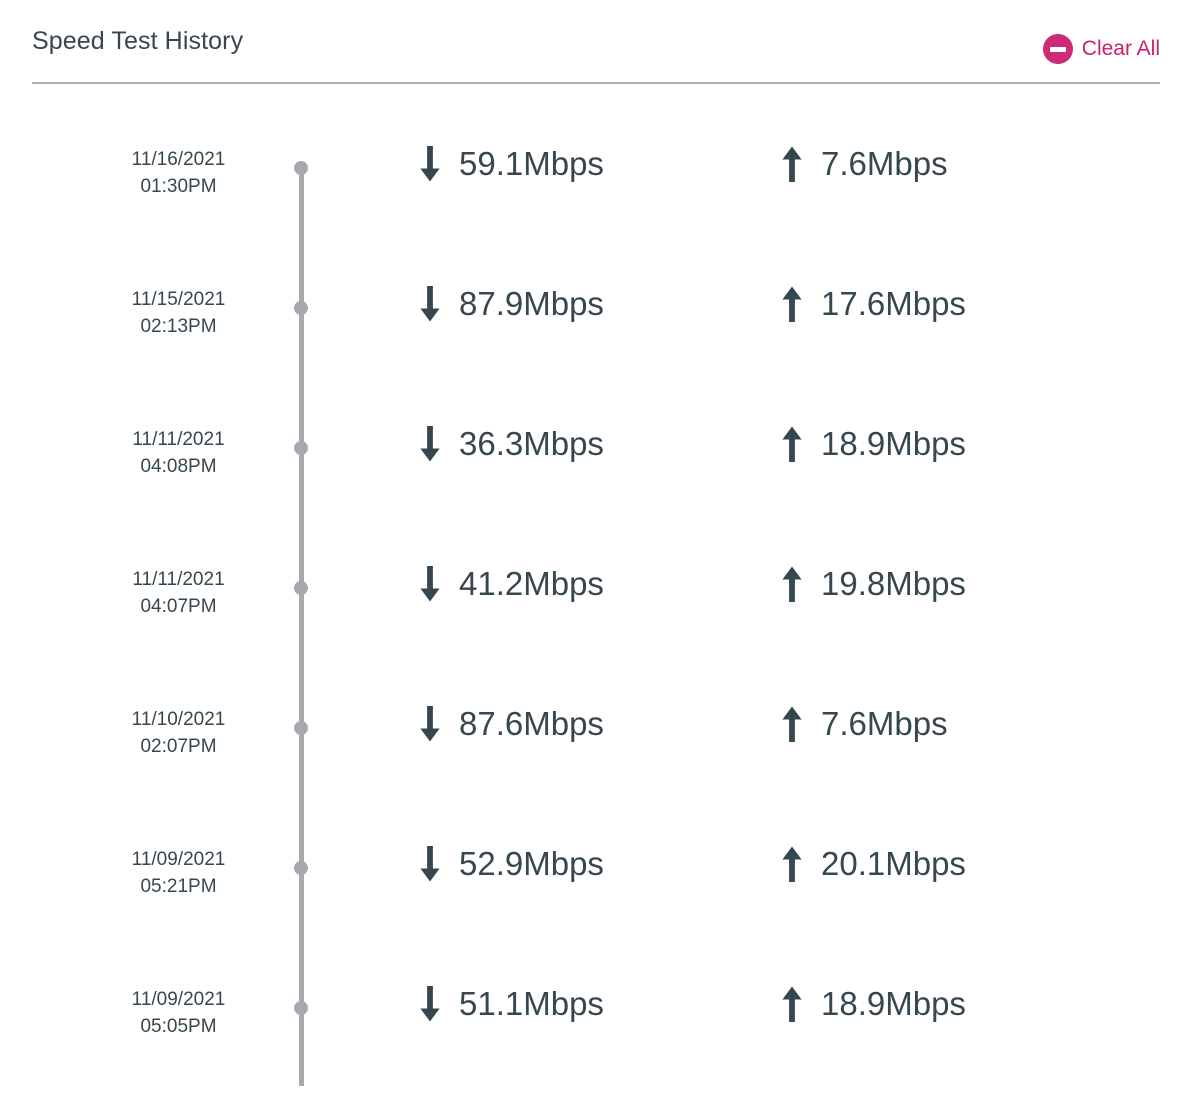 This screenshot has width=1196, height=1097. I want to click on download-metric: 41.2Mbps, so click(511, 584).